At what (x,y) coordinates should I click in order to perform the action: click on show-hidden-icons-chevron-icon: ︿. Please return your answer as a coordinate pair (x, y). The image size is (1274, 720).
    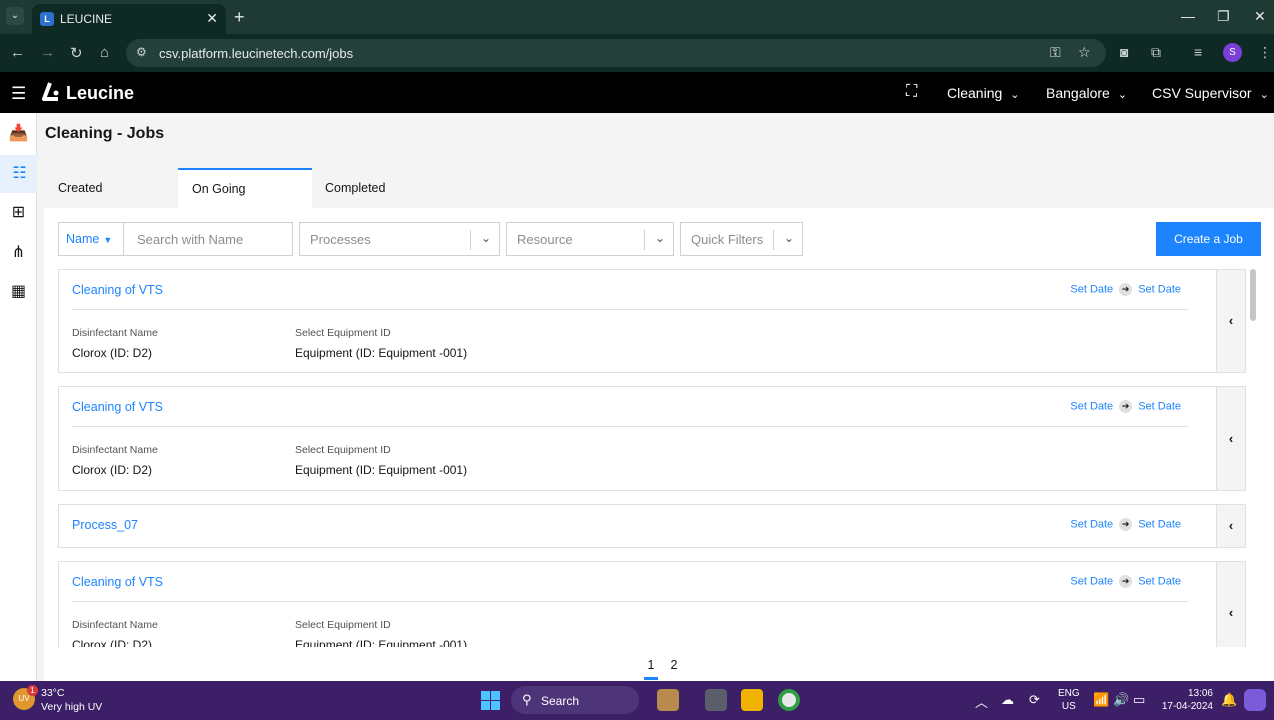
    Looking at the image, I should click on (981, 701).